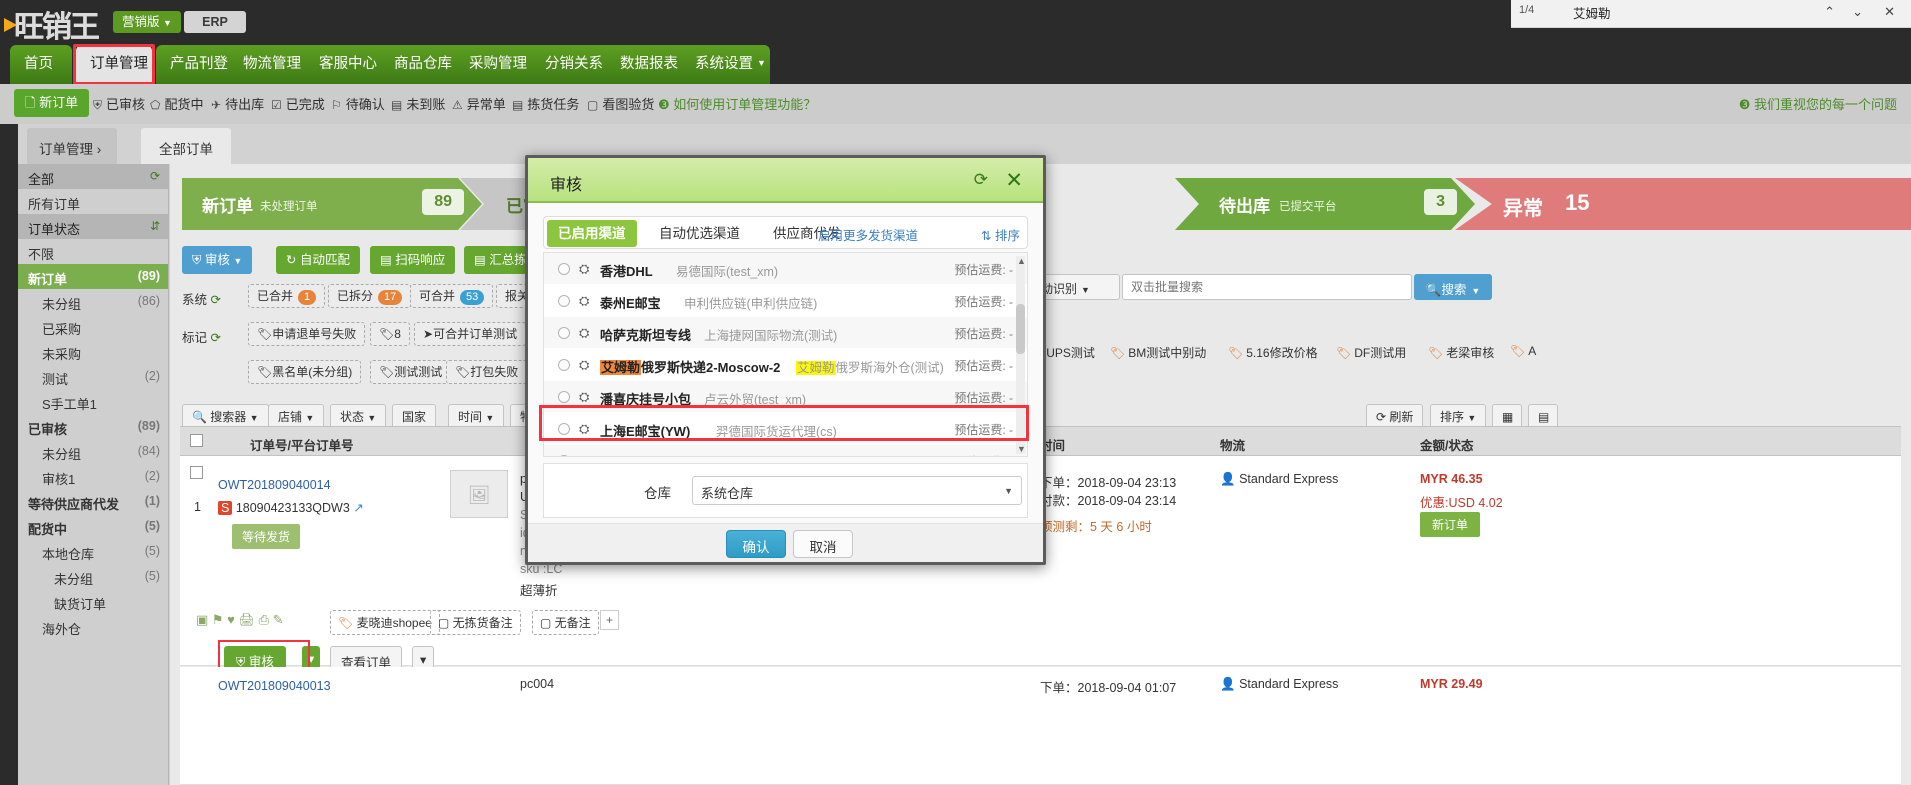  What do you see at coordinates (358, 508) in the screenshot?
I see `external-link-icon: ↗` at bounding box center [358, 508].